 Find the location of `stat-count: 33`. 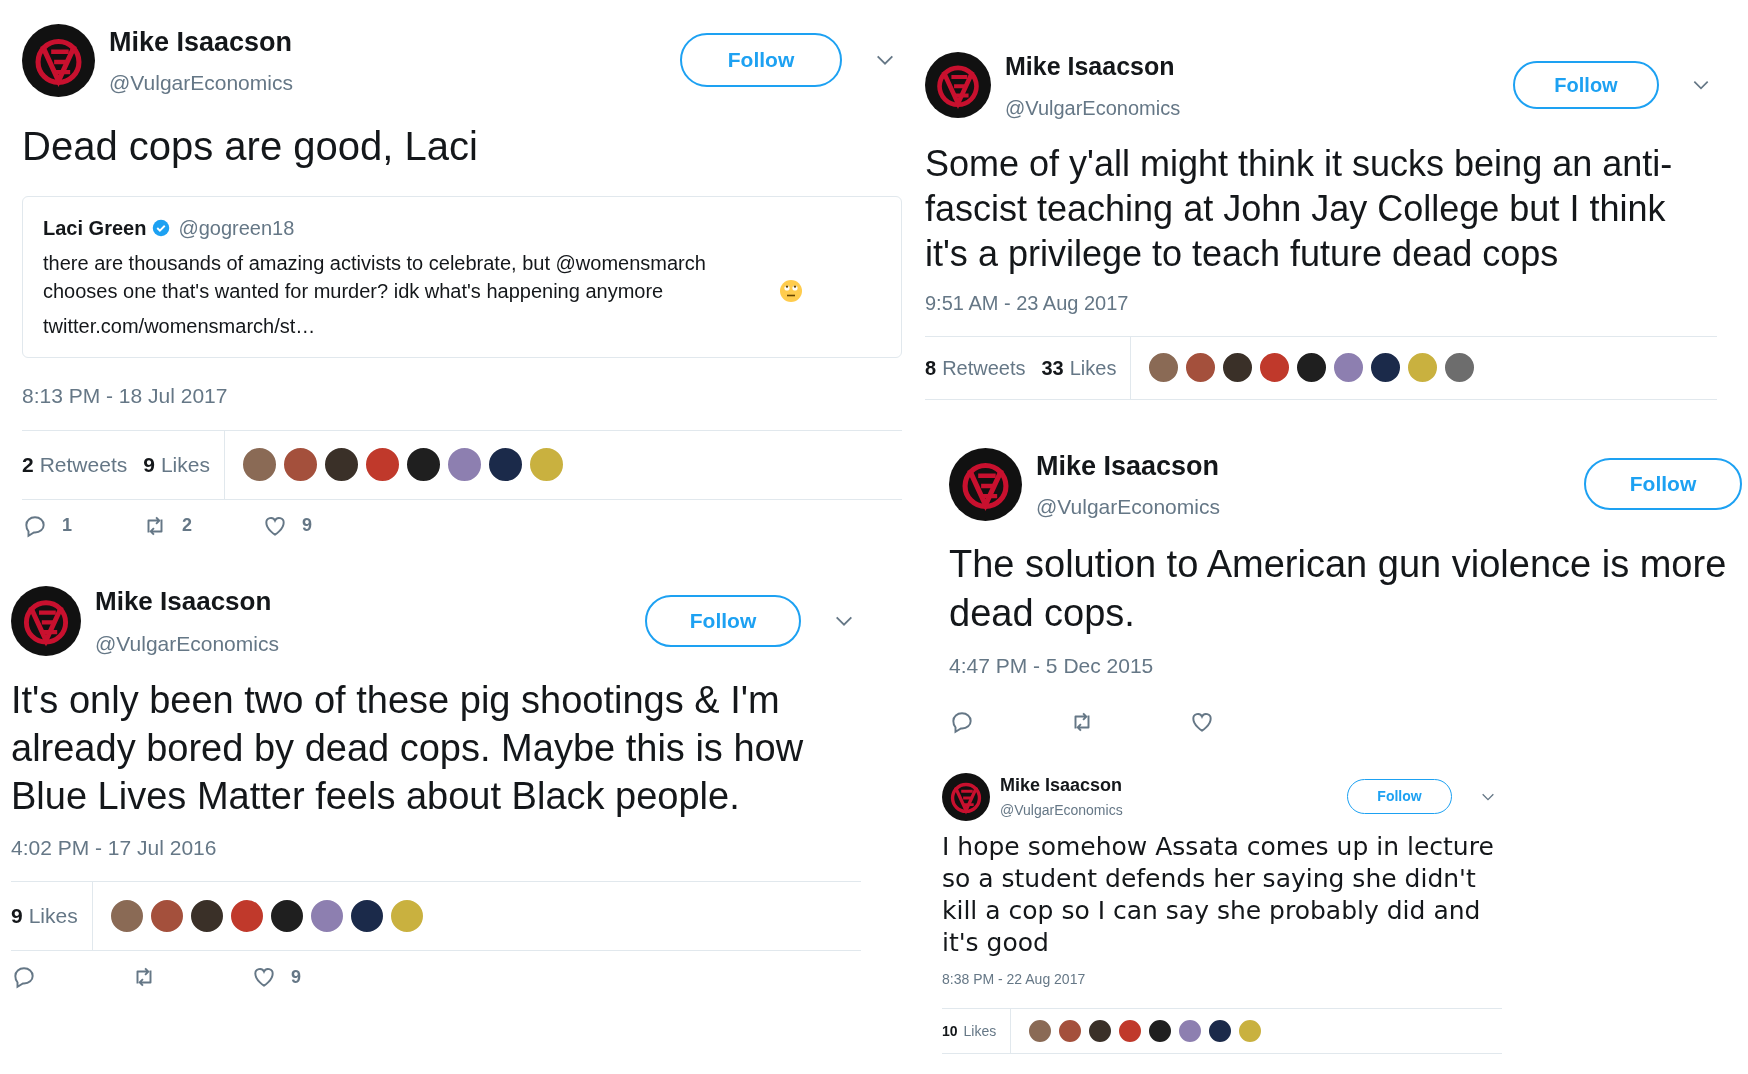

stat-count: 33 is located at coordinates (1052, 367).